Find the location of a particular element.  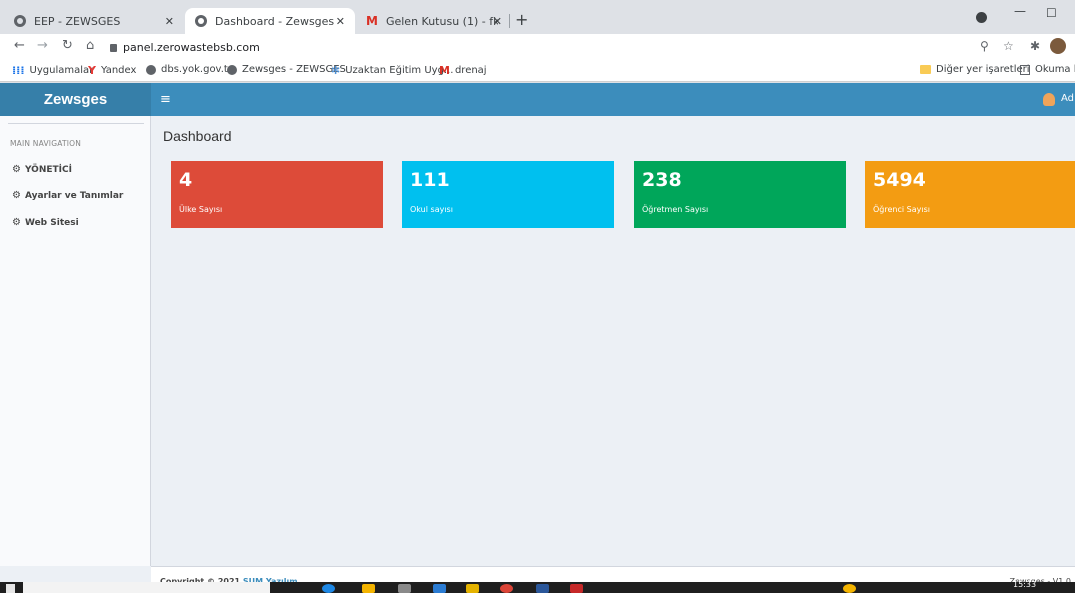

sidebar-item-ayarlar: ⚙ Ayarlar ve Tanımlar is located at coordinates (67, 195).